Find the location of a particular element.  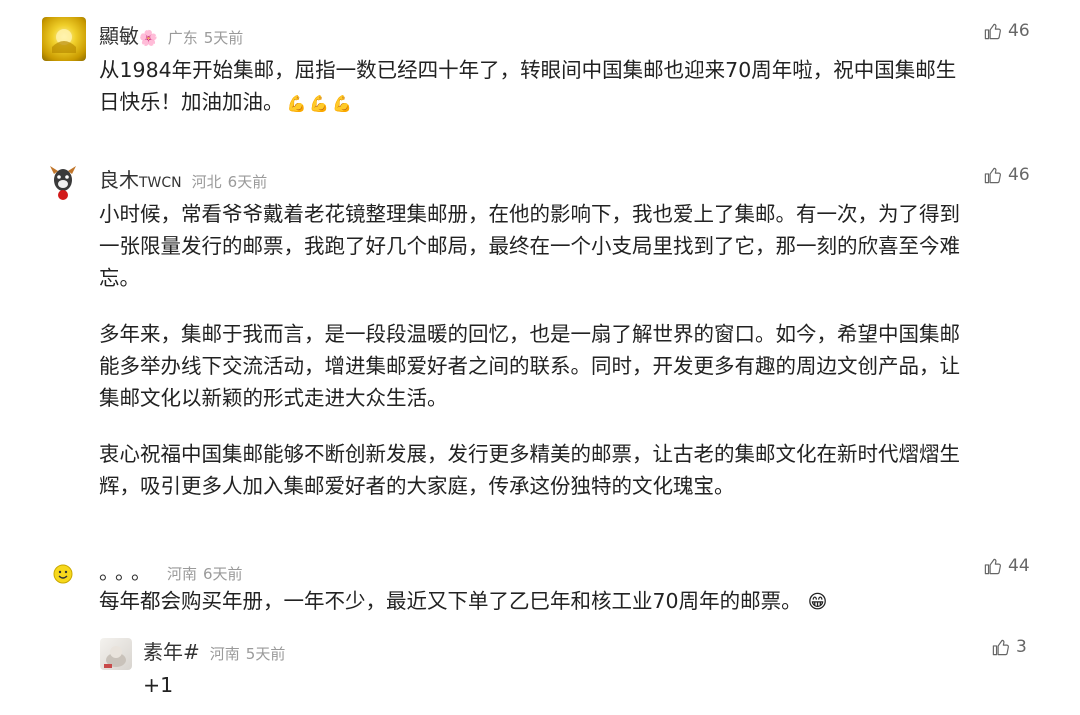

location: 河北 is located at coordinates (206, 182).